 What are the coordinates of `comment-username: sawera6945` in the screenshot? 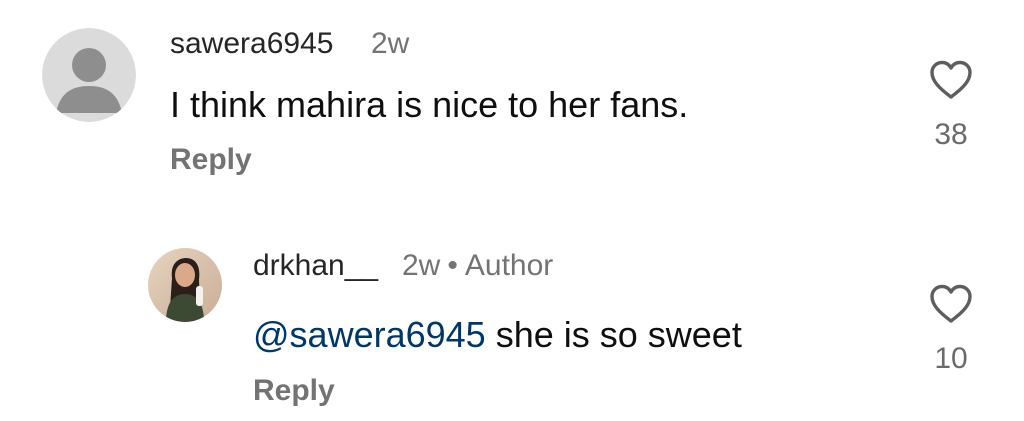 It's located at (251, 44).